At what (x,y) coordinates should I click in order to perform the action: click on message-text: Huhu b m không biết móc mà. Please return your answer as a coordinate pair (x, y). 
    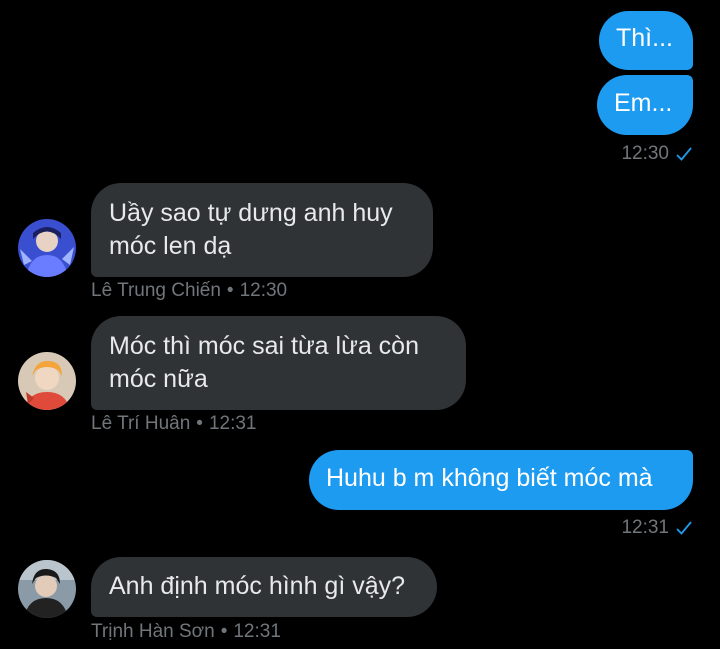
    Looking at the image, I should click on (489, 478).